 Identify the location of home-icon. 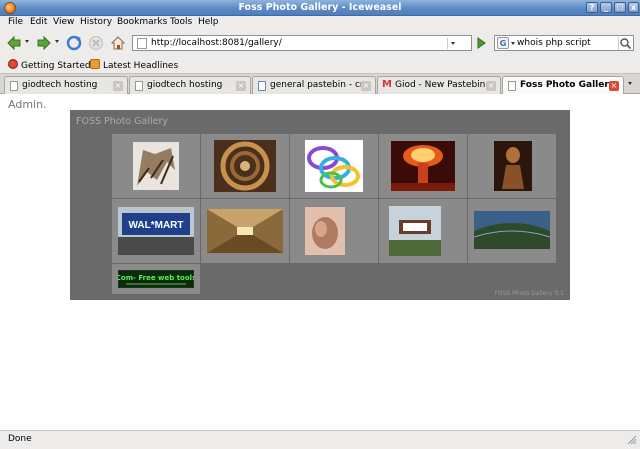
(118, 43).